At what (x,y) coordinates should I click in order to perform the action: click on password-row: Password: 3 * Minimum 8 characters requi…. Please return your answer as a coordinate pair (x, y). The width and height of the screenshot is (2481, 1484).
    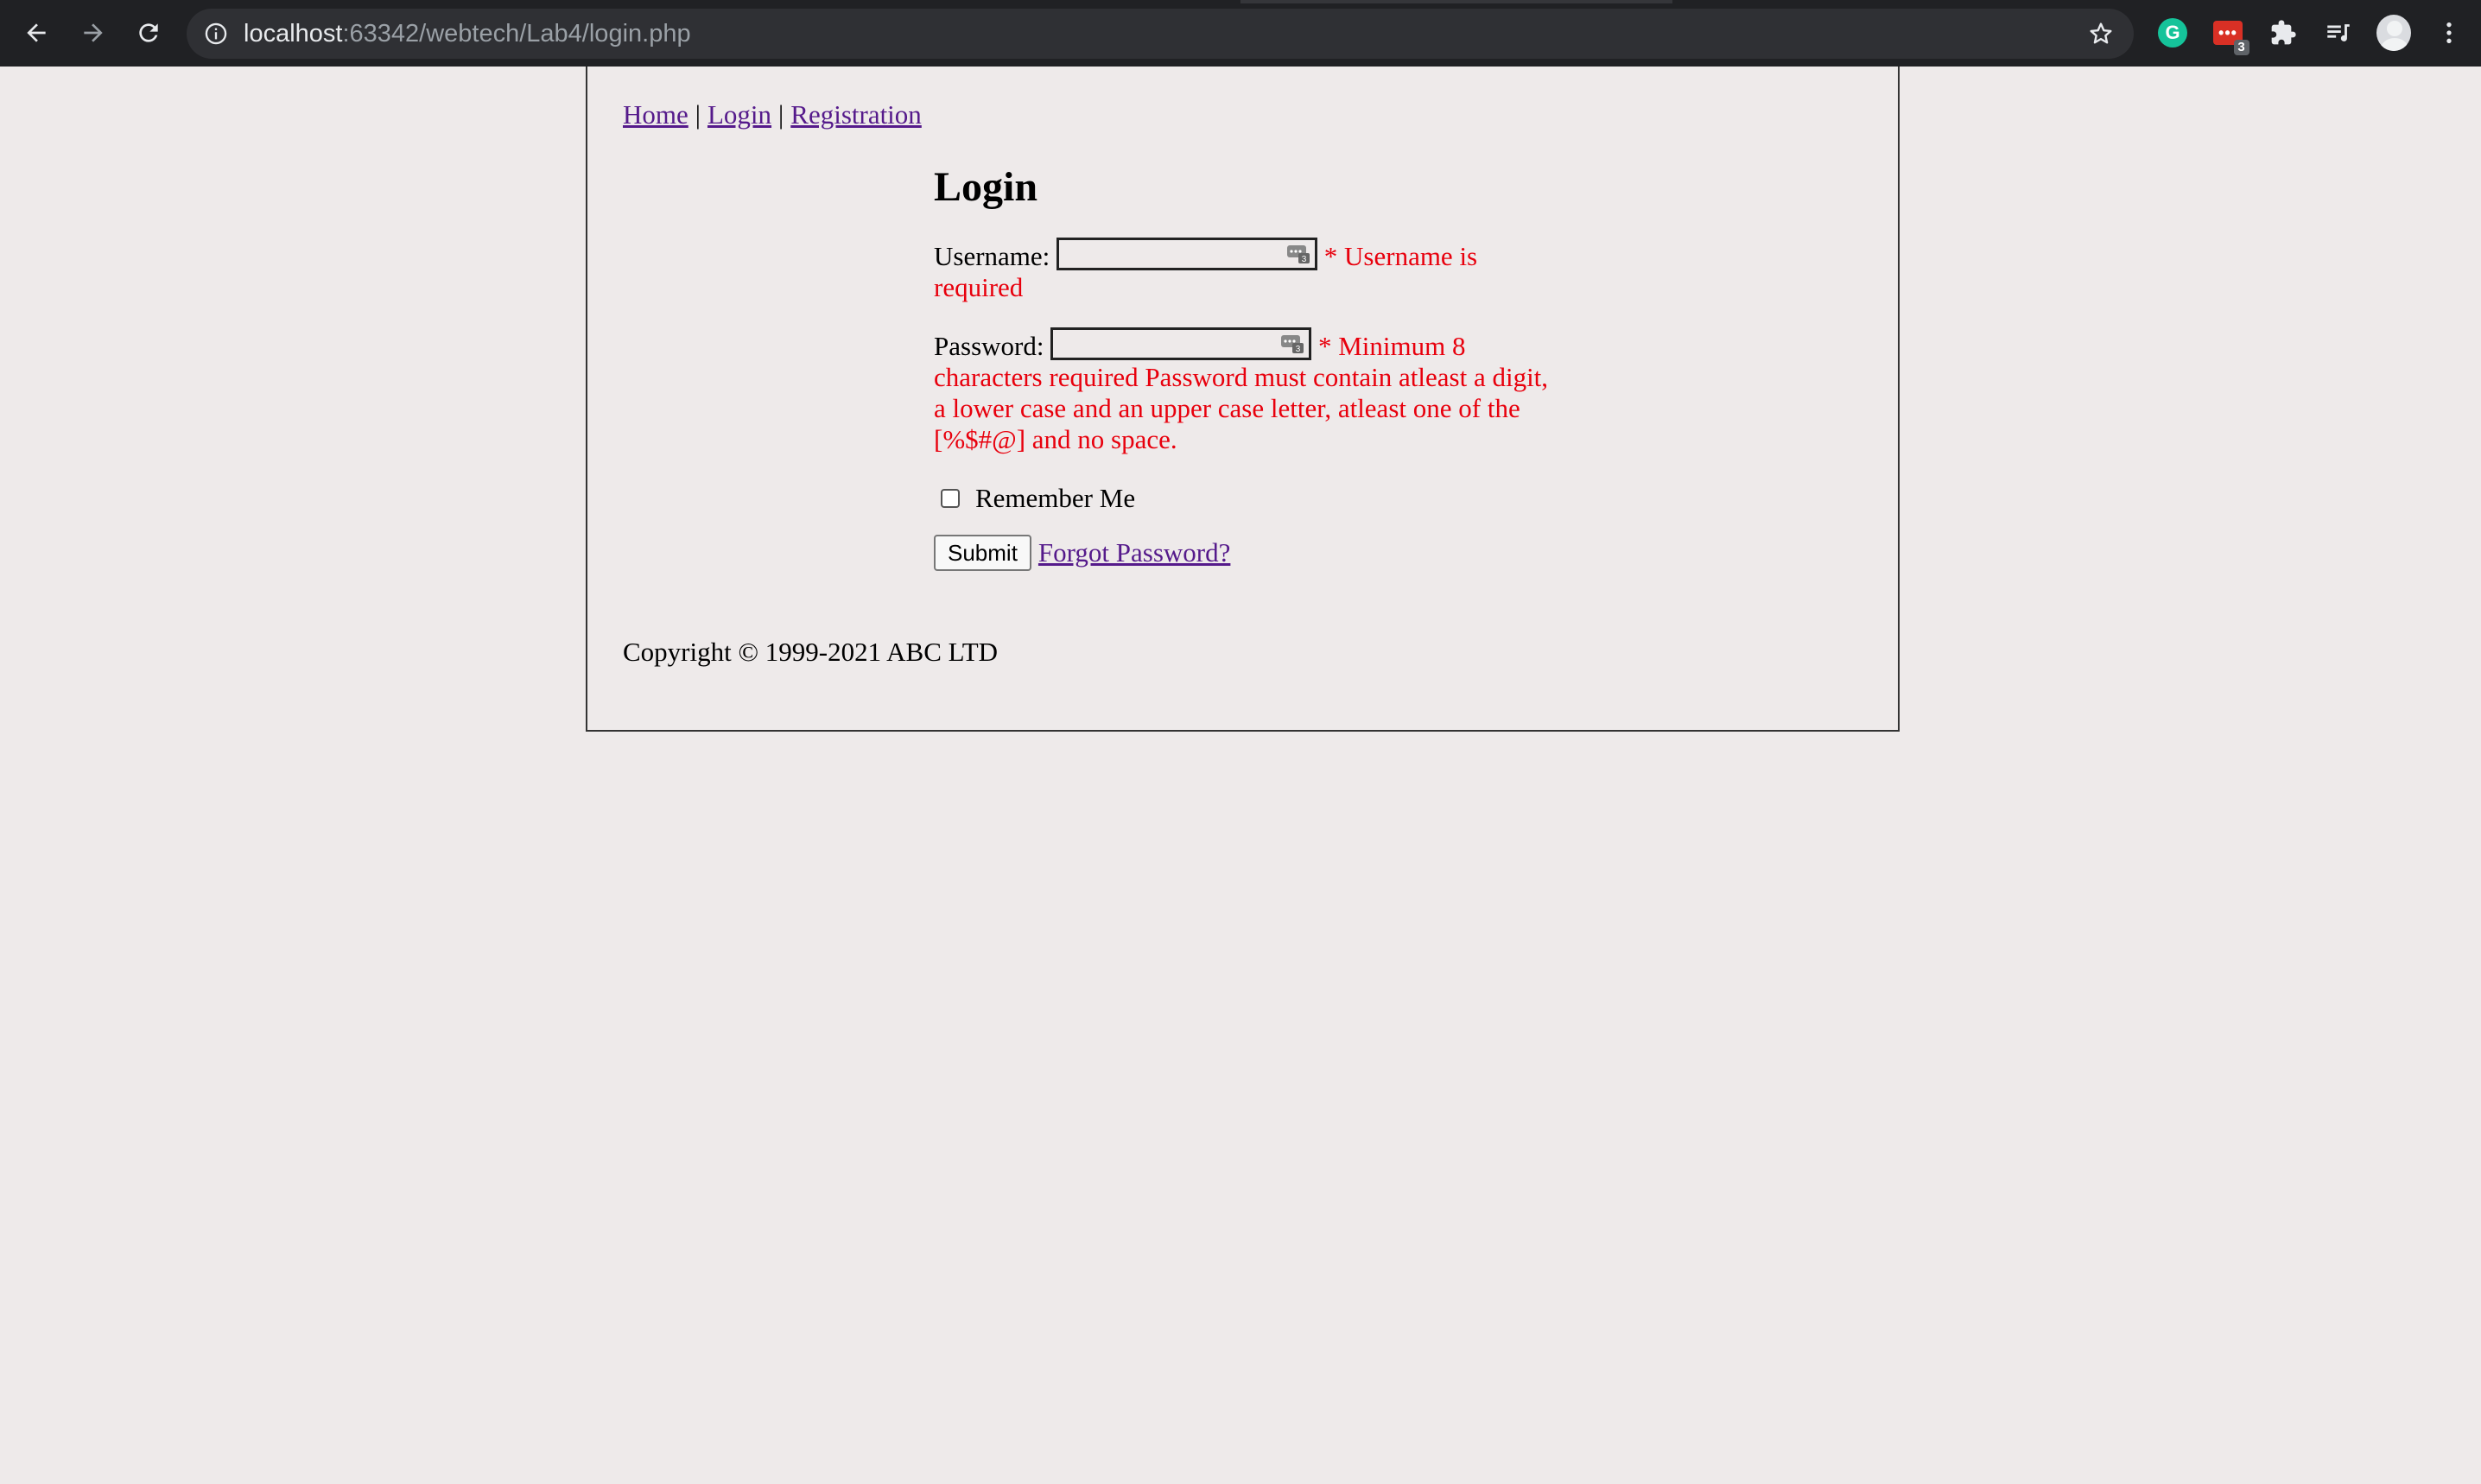
    Looking at the image, I should click on (1245, 391).